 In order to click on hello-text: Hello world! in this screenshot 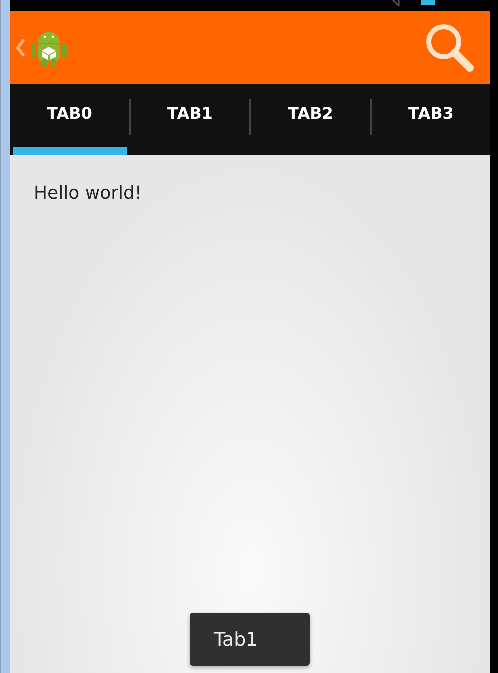, I will do `click(89, 193)`.